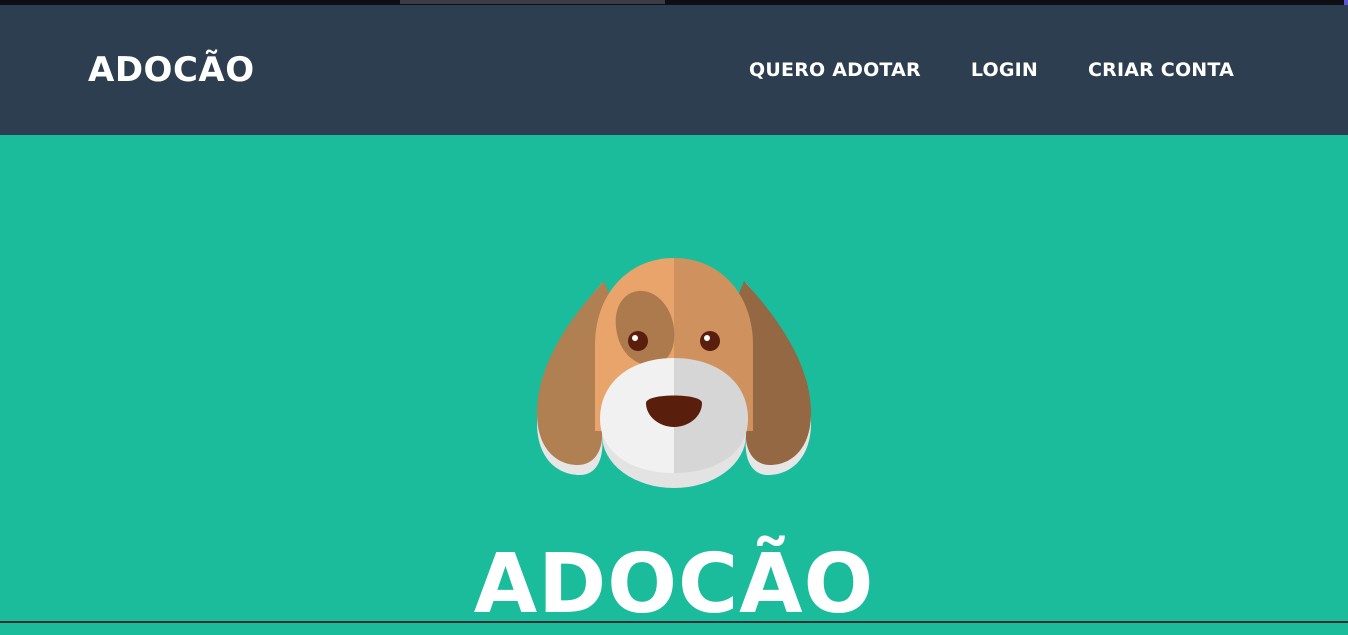 The width and height of the screenshot is (1348, 635). I want to click on brand-logo-link: ADOCÃO, so click(171, 70).